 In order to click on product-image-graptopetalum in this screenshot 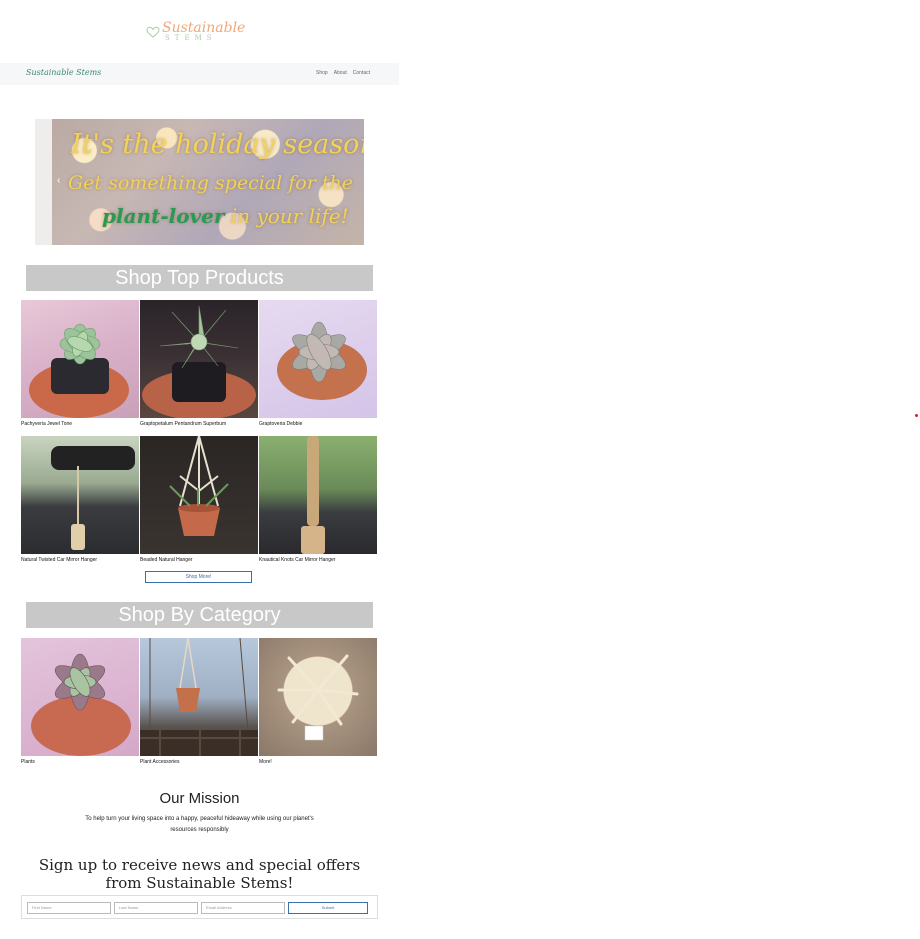, I will do `click(199, 359)`.